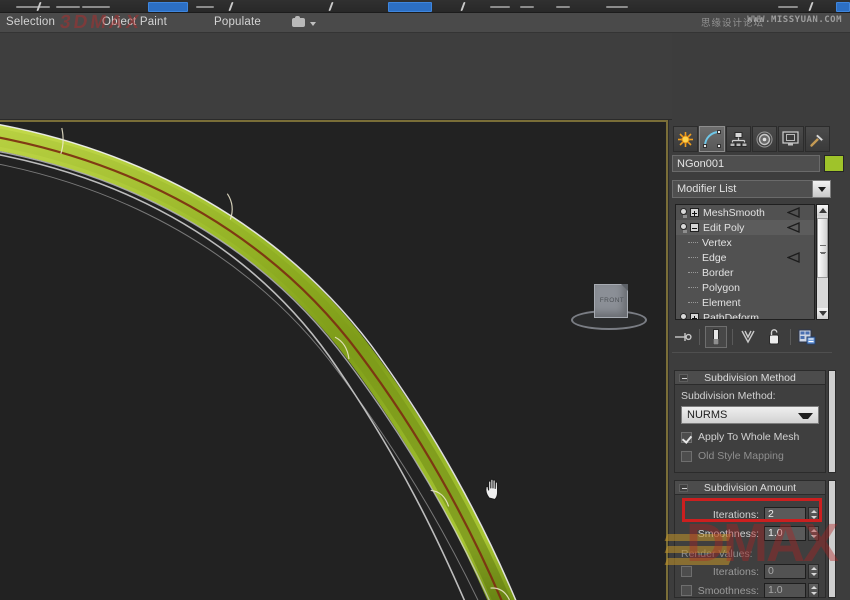 This screenshot has width=850, height=600. What do you see at coordinates (686, 571) in the screenshot?
I see `render-iterations-checkbox` at bounding box center [686, 571].